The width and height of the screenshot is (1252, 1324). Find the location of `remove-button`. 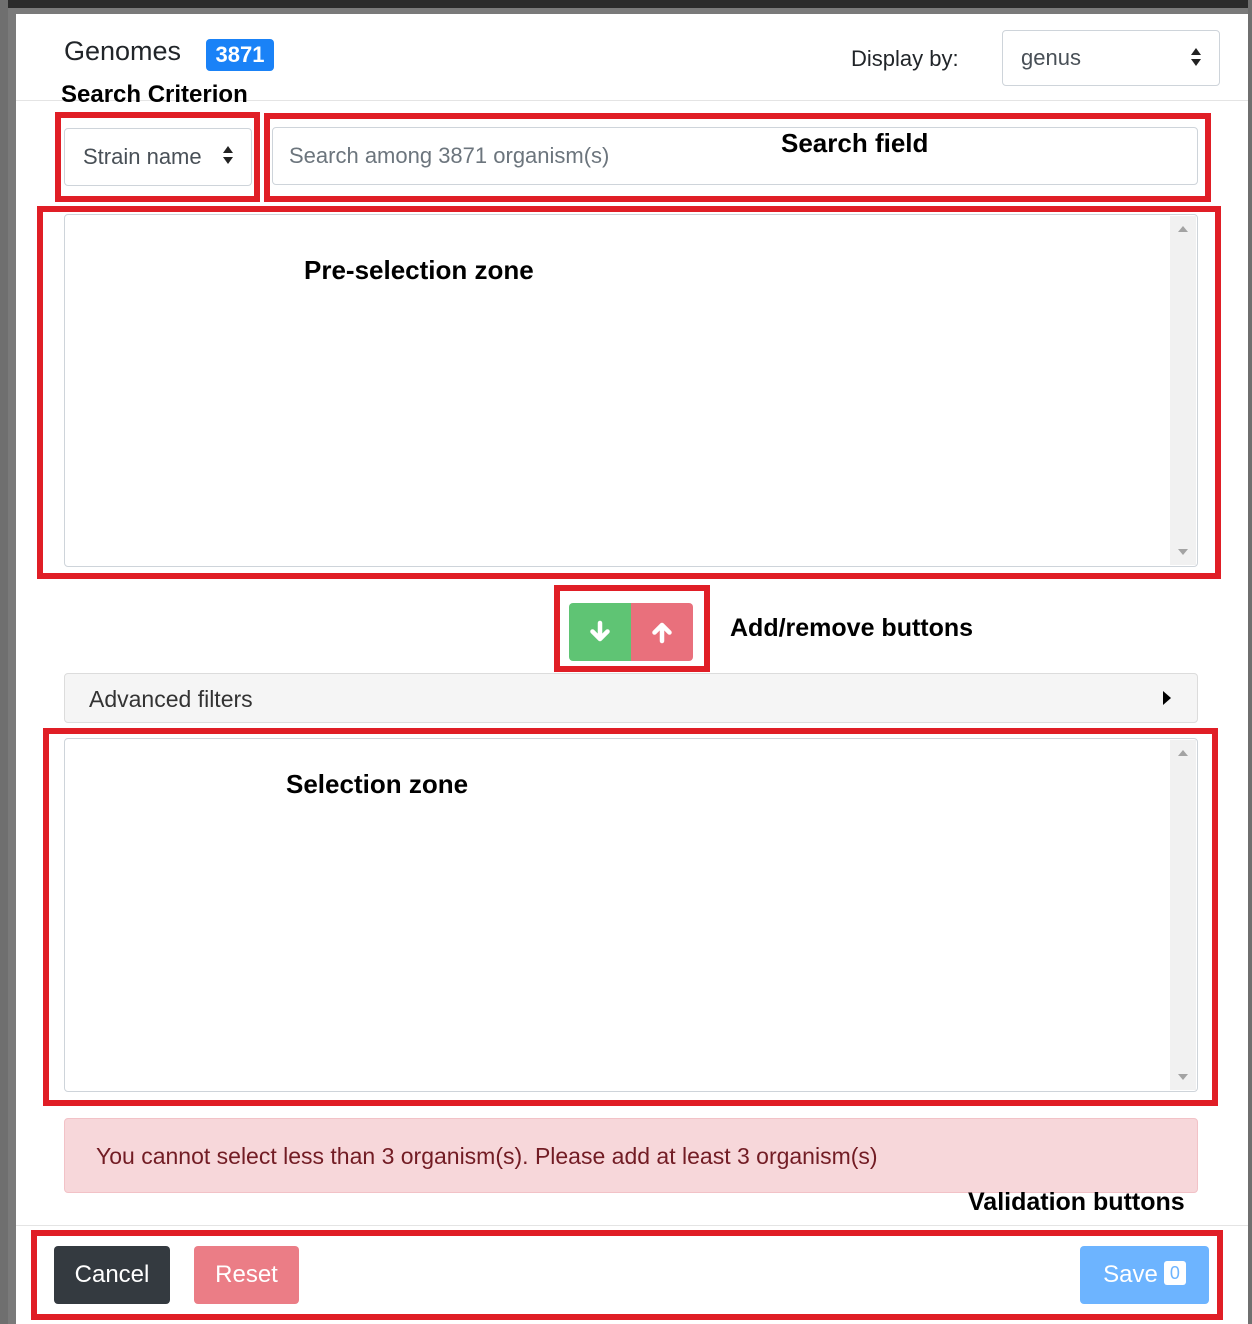

remove-button is located at coordinates (662, 632).